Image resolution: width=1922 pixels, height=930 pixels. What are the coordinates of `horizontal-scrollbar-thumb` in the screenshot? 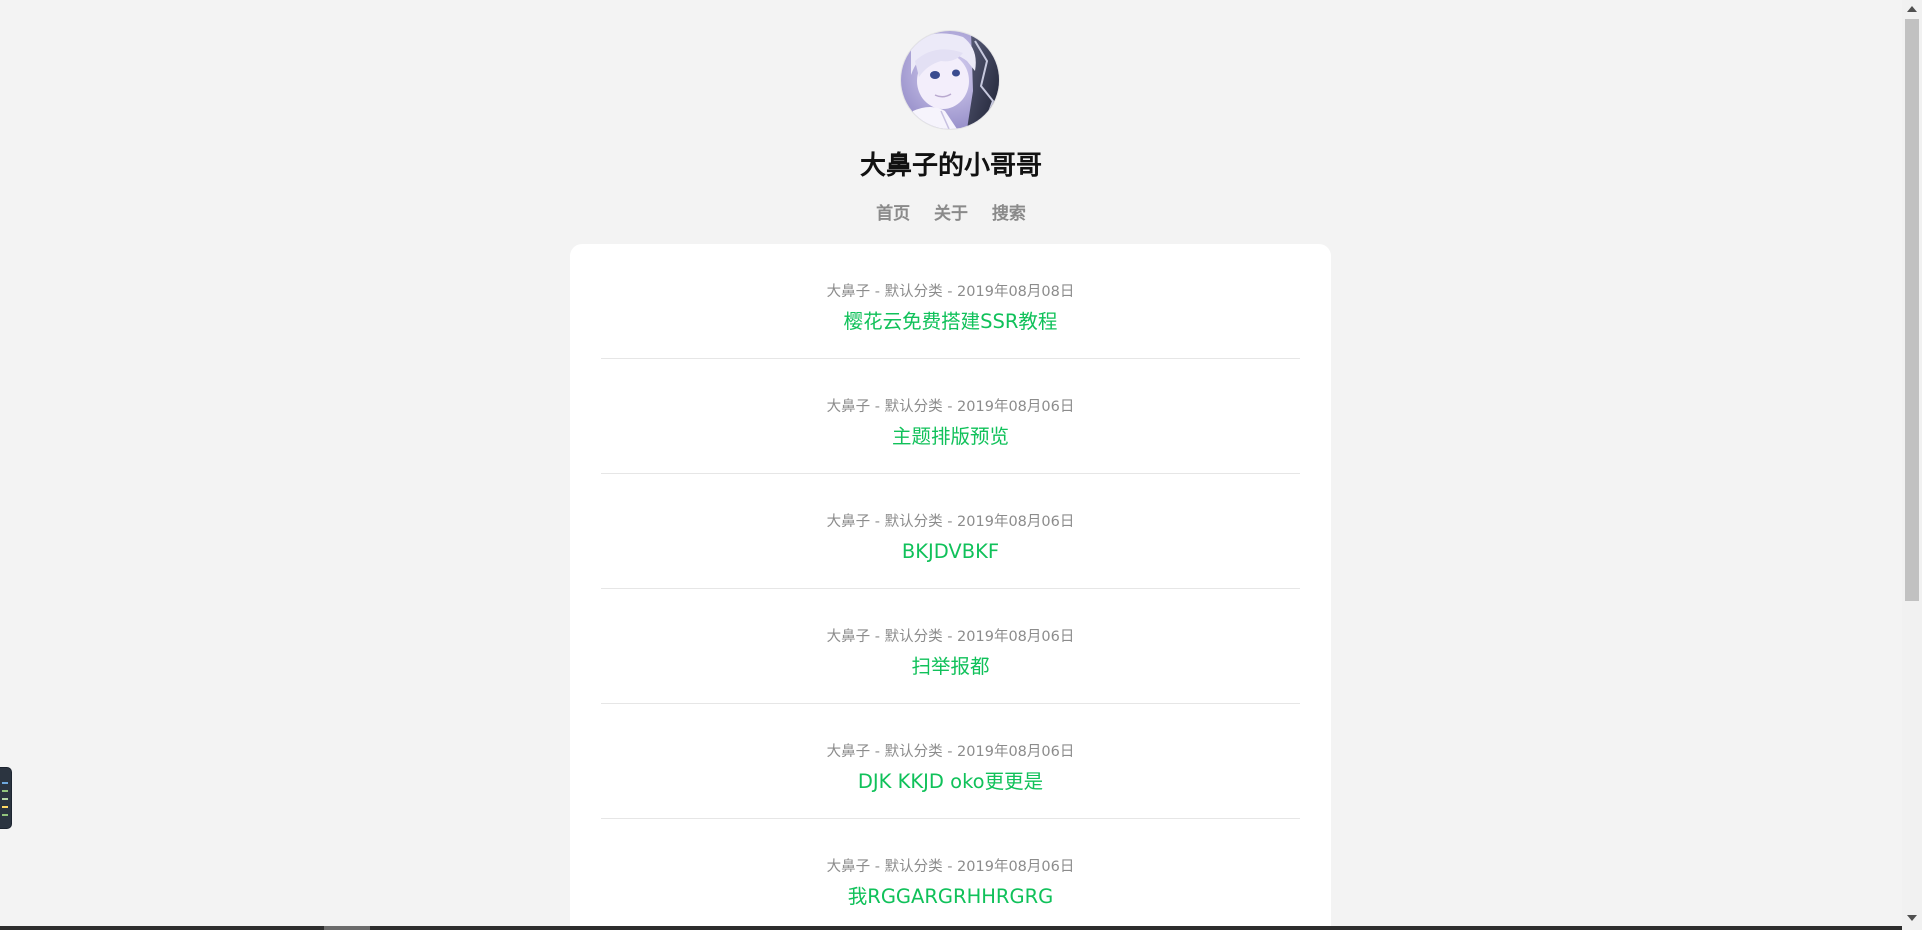 It's located at (347, 928).